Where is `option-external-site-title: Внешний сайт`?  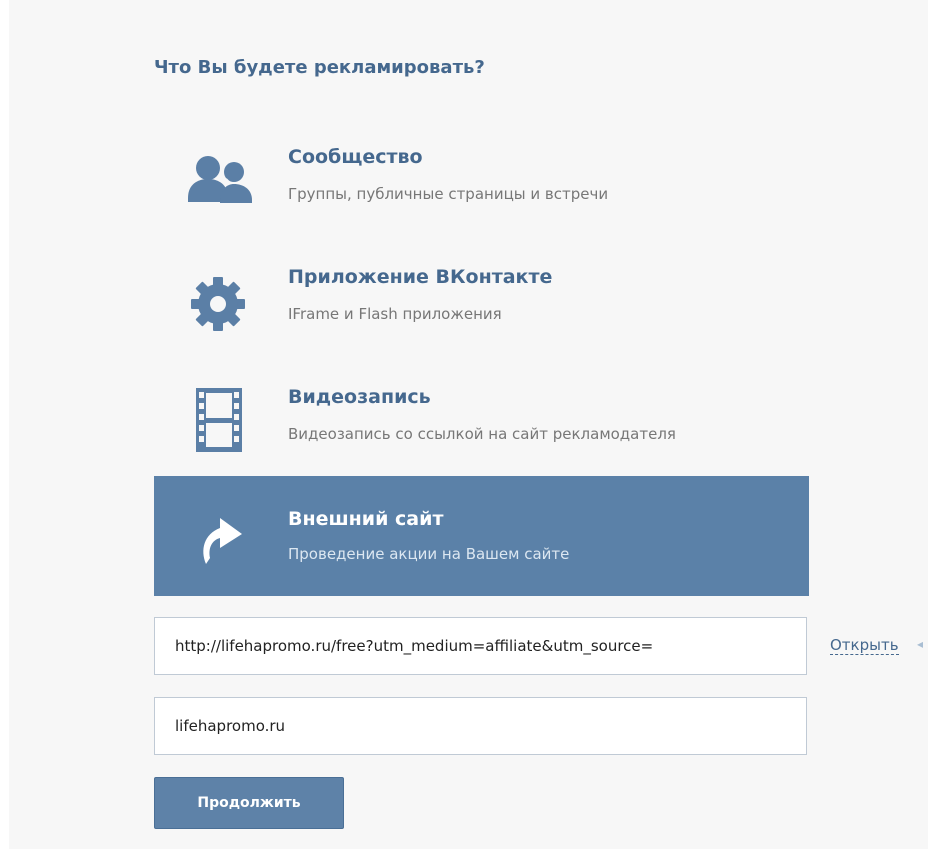 option-external-site-title: Внешний сайт is located at coordinates (366, 519).